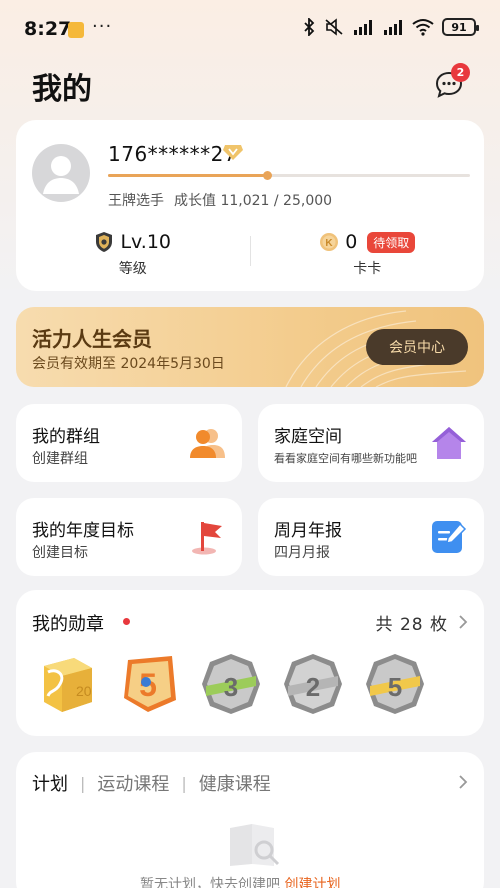 The width and height of the screenshot is (500, 888). I want to click on card-value: 0, so click(351, 242).